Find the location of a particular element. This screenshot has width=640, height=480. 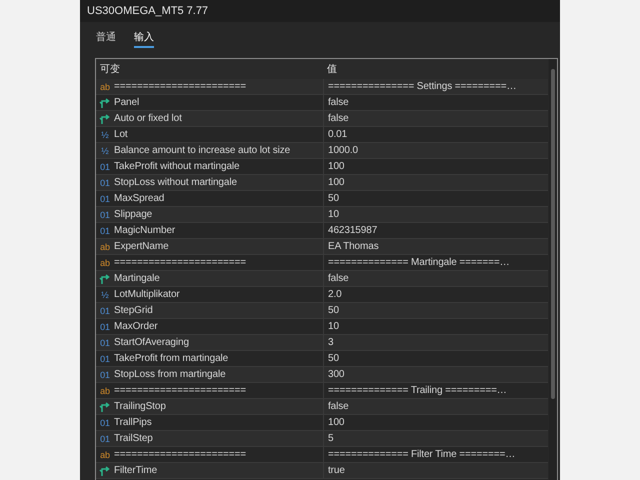

parameter-value: 462315987 is located at coordinates (353, 231).